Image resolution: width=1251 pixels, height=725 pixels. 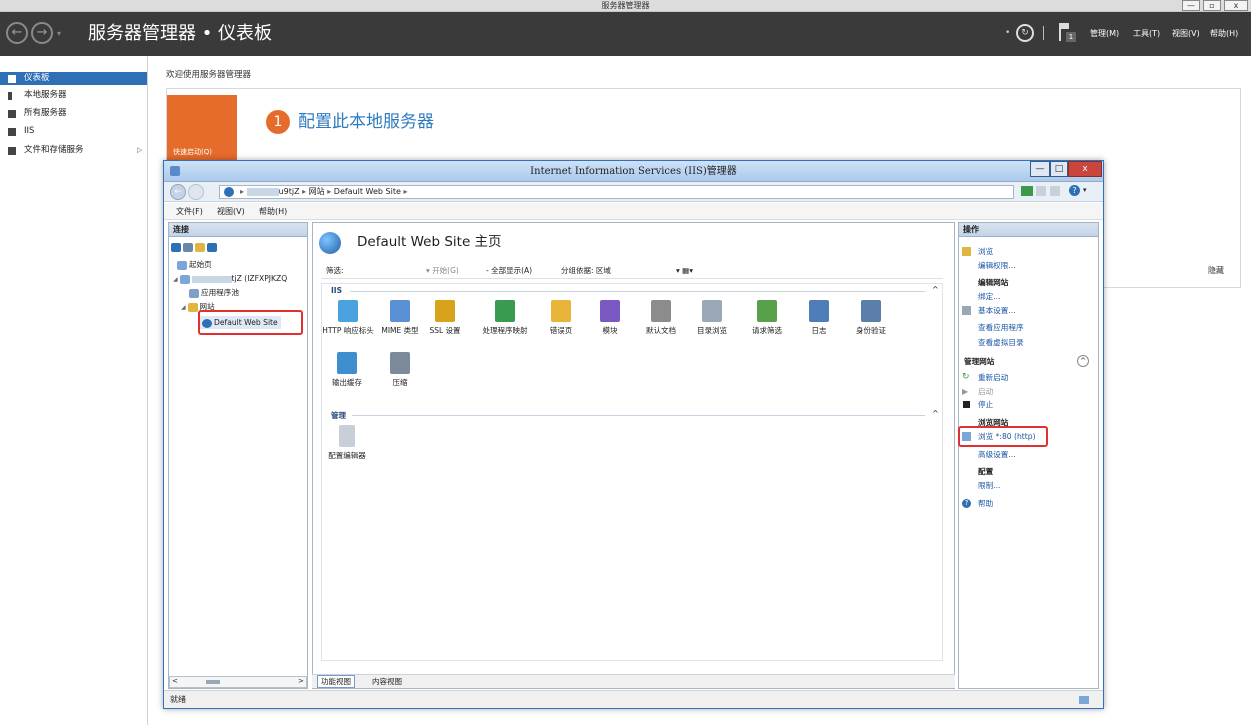 I want to click on filter-input, so click(x=386, y=270).